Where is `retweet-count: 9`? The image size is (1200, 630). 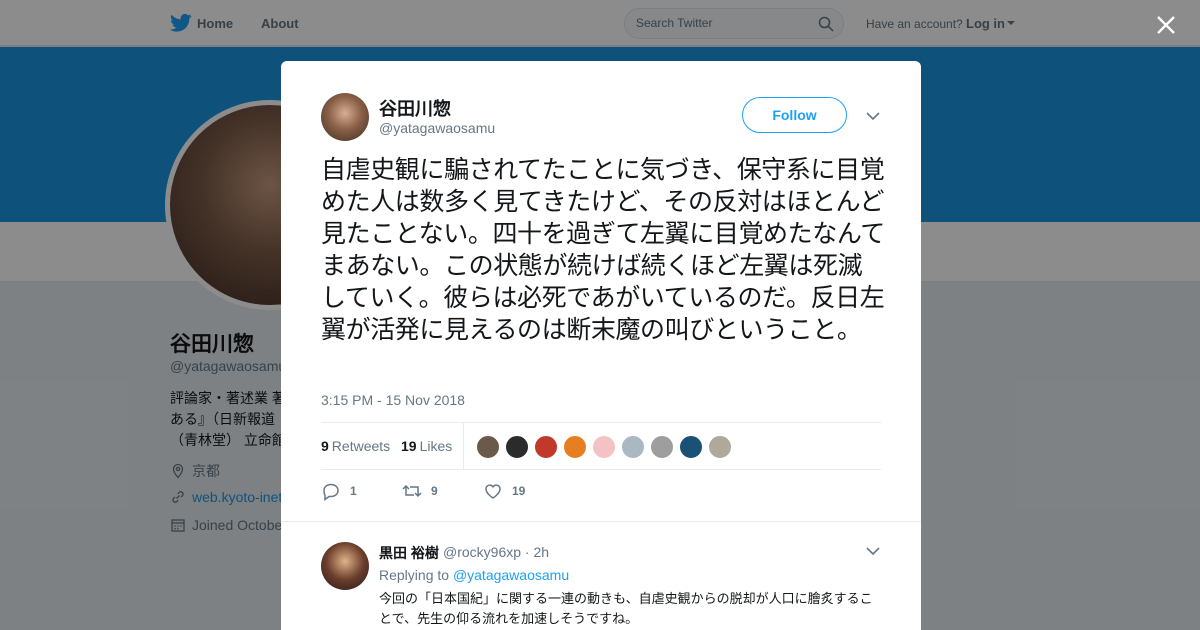
retweet-count: 9 is located at coordinates (434, 491).